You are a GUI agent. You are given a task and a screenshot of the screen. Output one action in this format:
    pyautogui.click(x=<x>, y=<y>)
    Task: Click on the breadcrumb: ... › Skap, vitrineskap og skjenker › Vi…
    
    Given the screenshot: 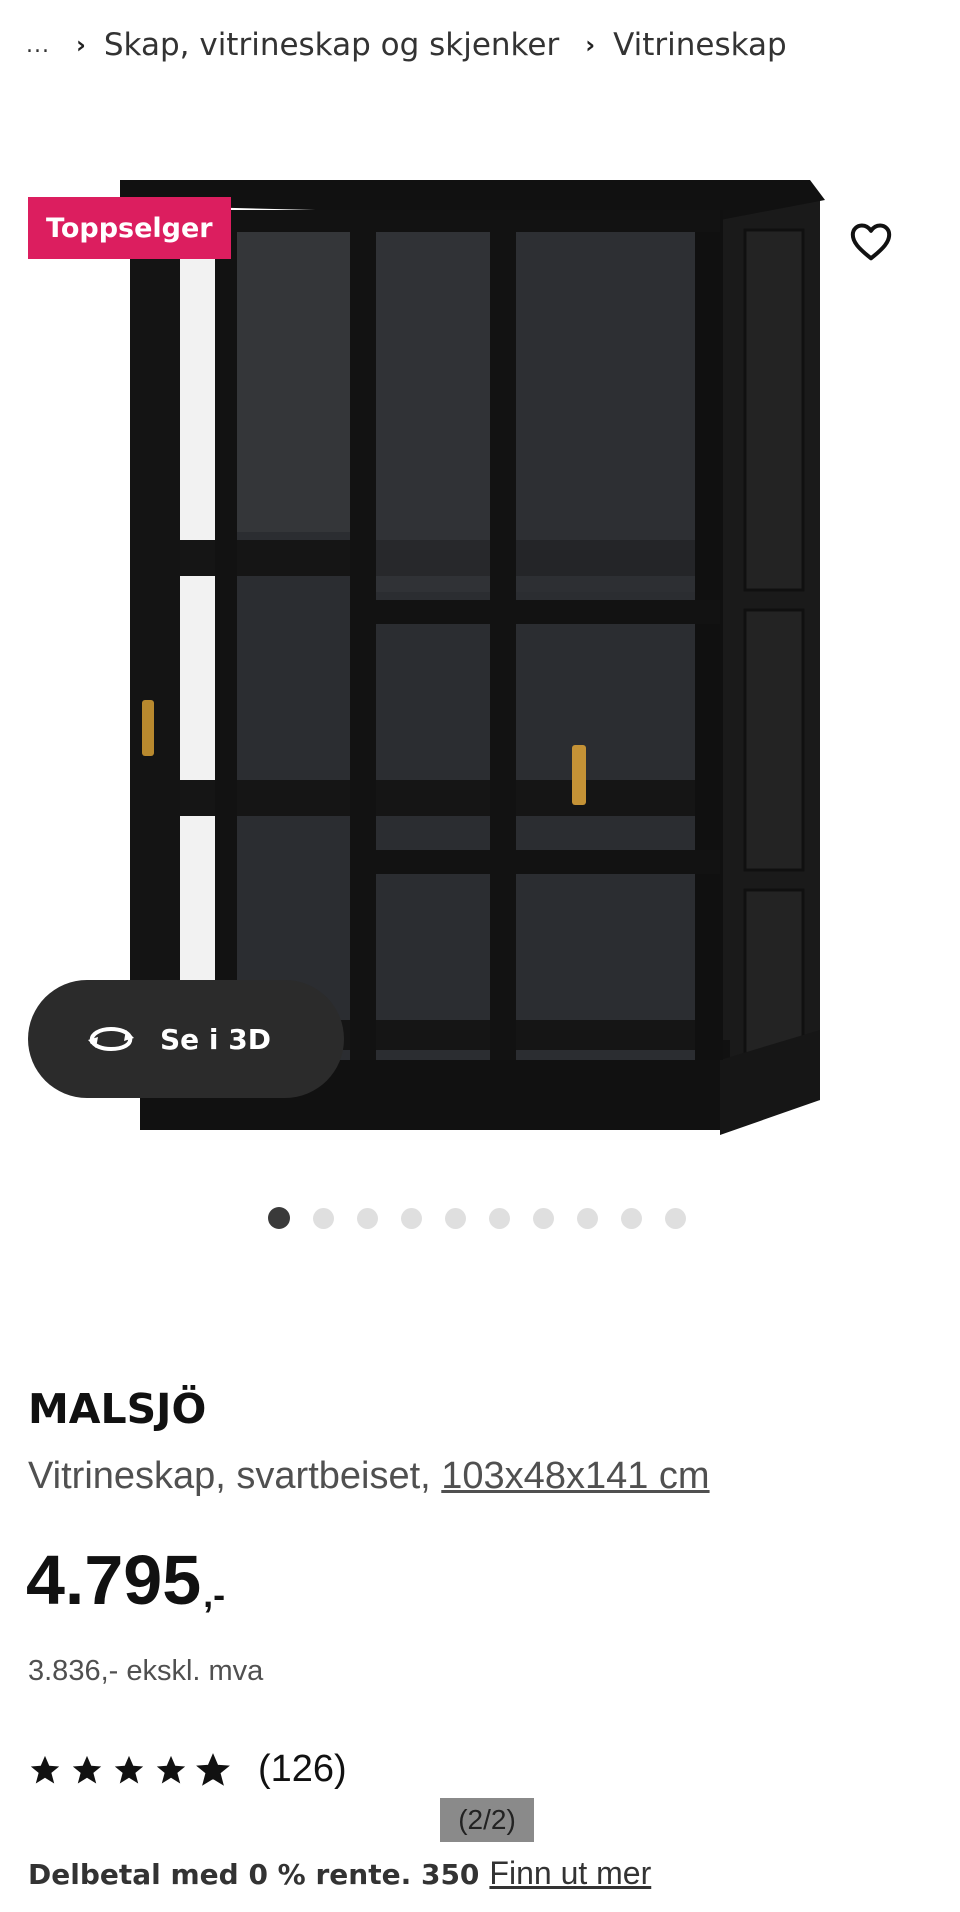 What is the action you would take?
    pyautogui.click(x=406, y=45)
    